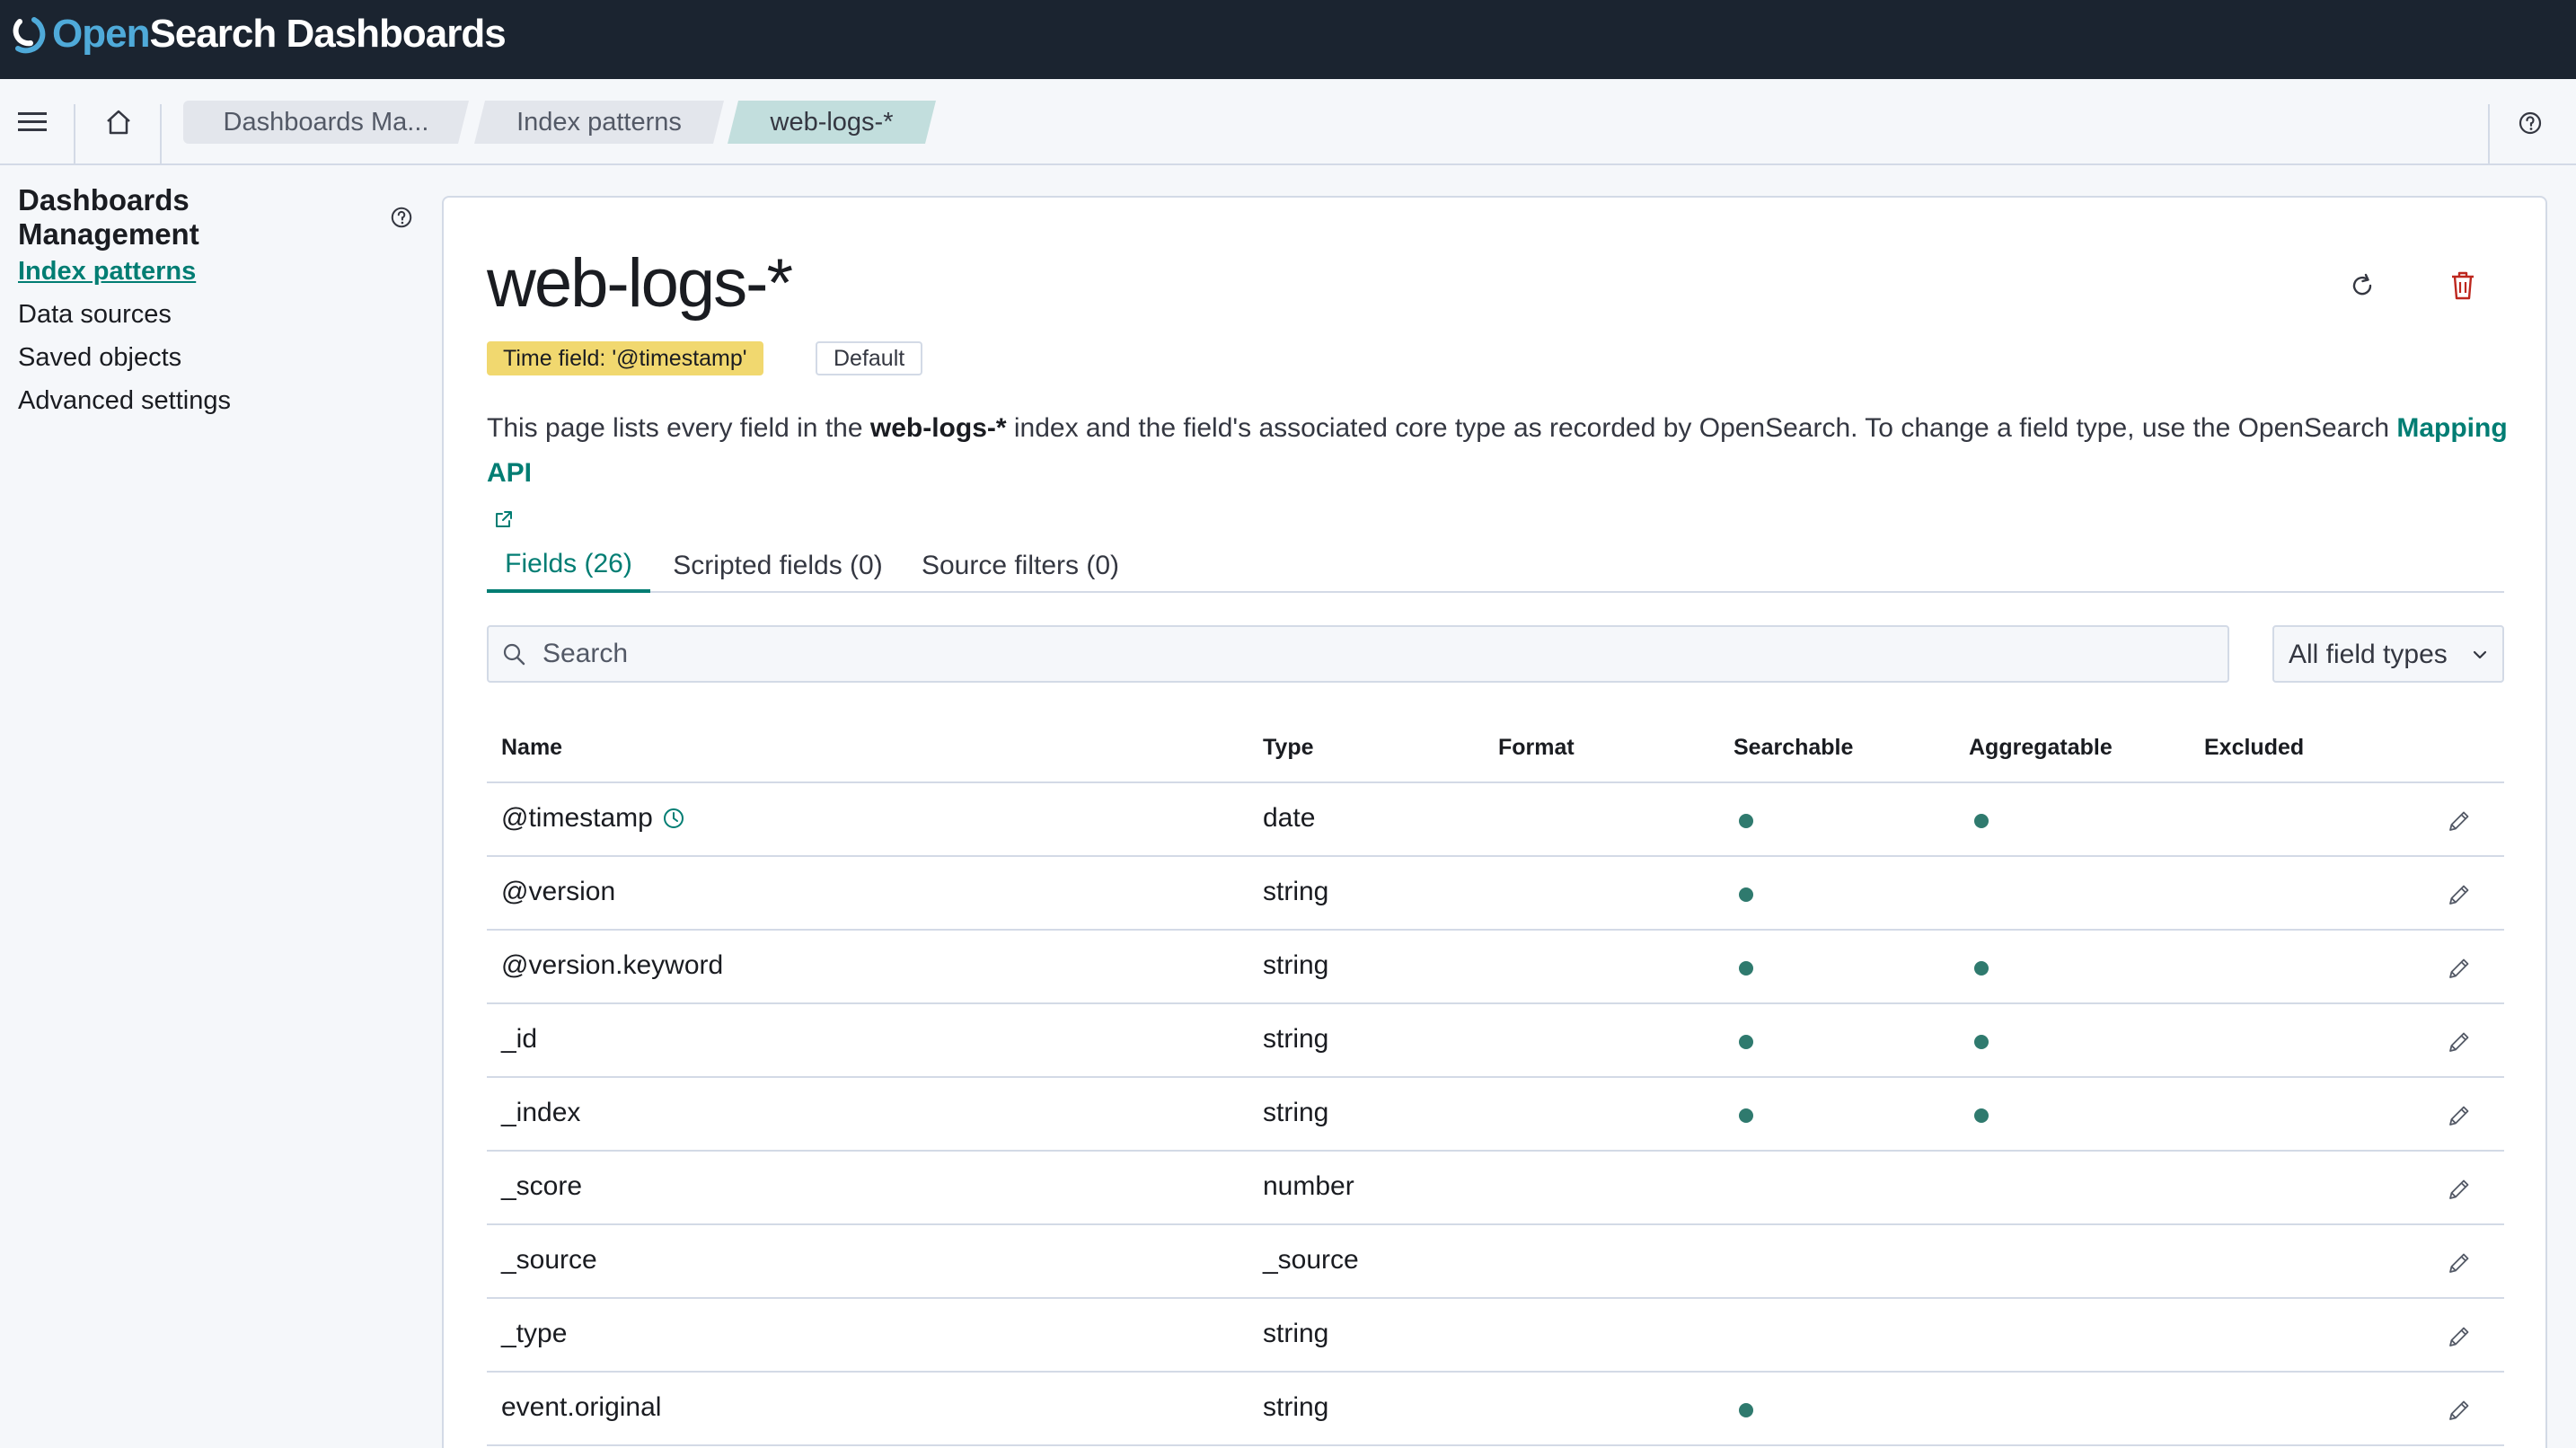  Describe the element at coordinates (2254, 748) in the screenshot. I see `column-header-excluded: Excluded` at that location.